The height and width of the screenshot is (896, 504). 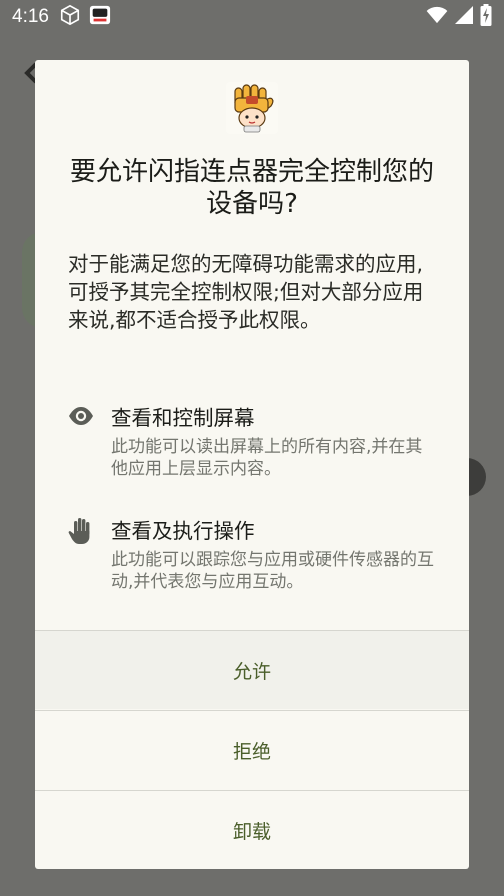 I want to click on status-bar: 4:16, so click(x=252, y=17).